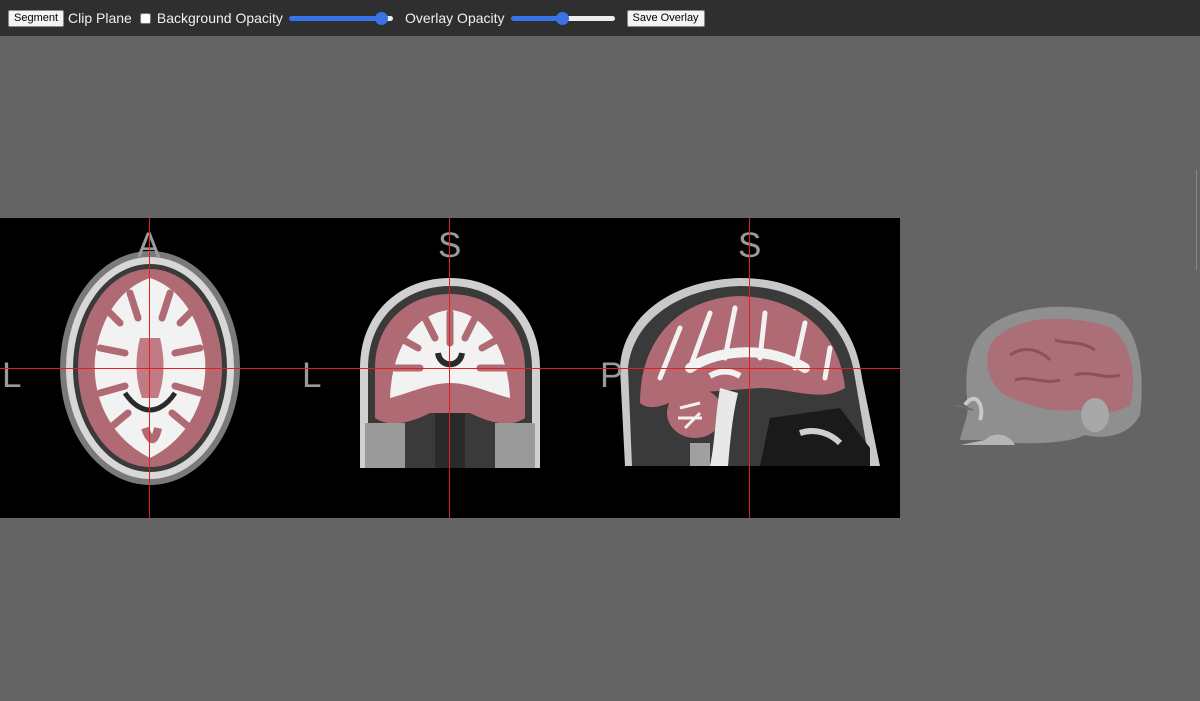  What do you see at coordinates (36, 18) in the screenshot?
I see `segment-button: Segment` at bounding box center [36, 18].